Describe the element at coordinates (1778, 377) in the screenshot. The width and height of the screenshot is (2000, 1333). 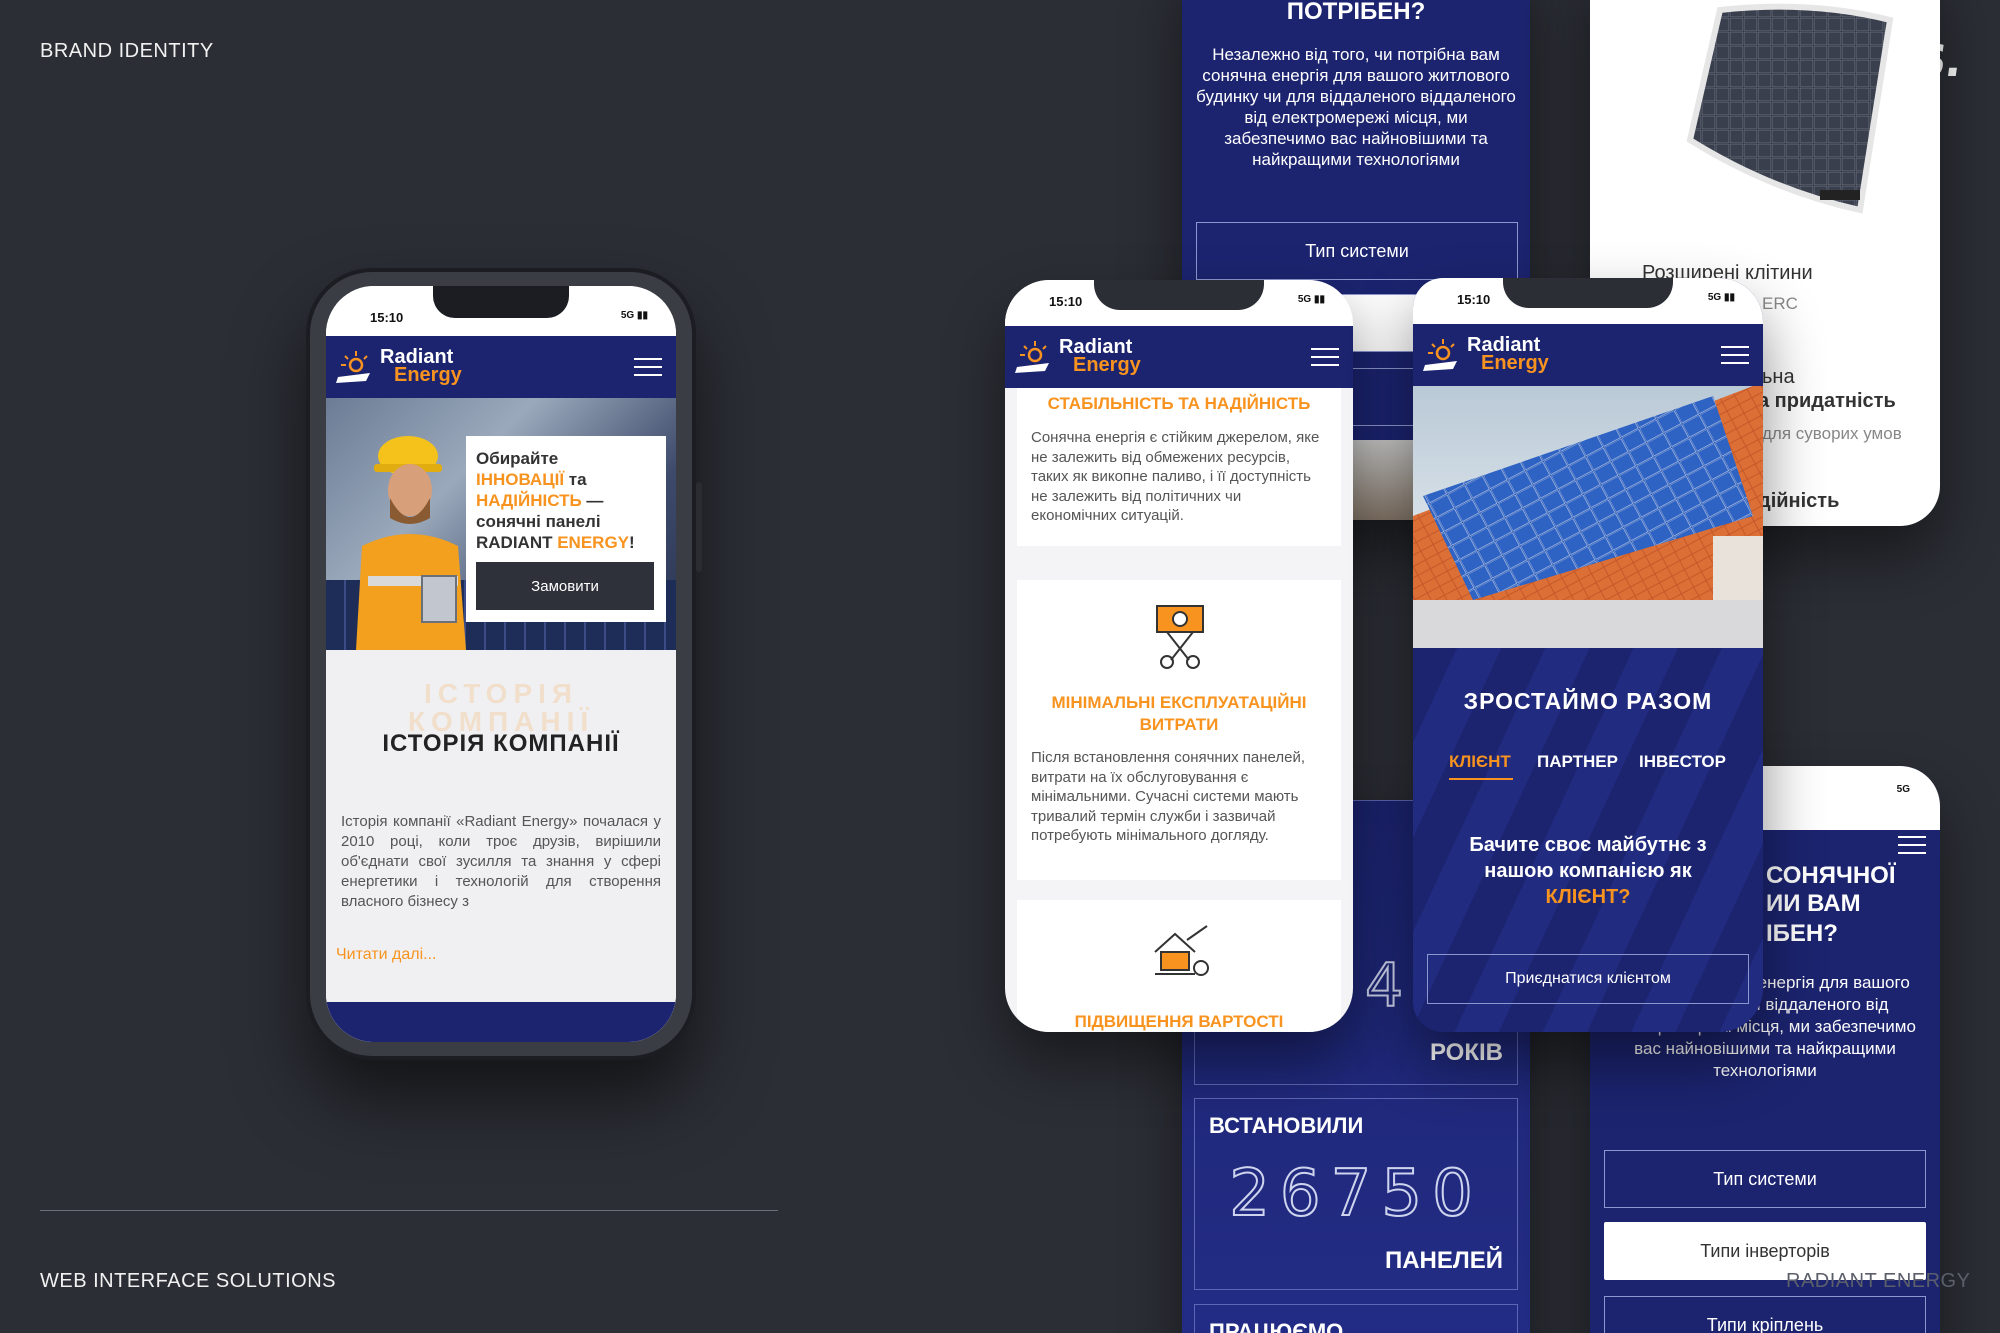
I see `feature-durability-a: ьна` at that location.